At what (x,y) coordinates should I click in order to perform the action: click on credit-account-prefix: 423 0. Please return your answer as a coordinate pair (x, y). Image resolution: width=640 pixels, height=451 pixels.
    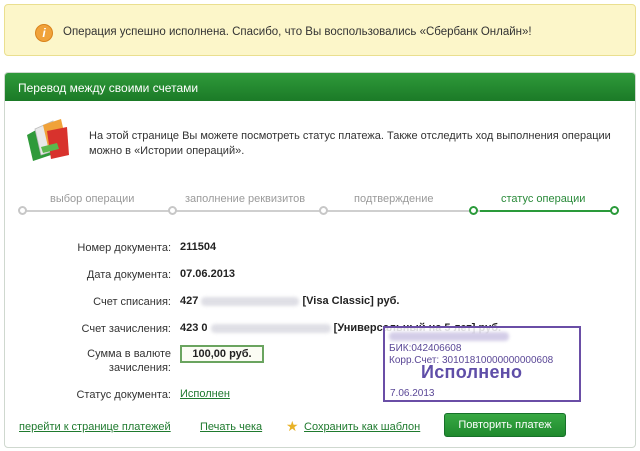
    Looking at the image, I should click on (194, 328).